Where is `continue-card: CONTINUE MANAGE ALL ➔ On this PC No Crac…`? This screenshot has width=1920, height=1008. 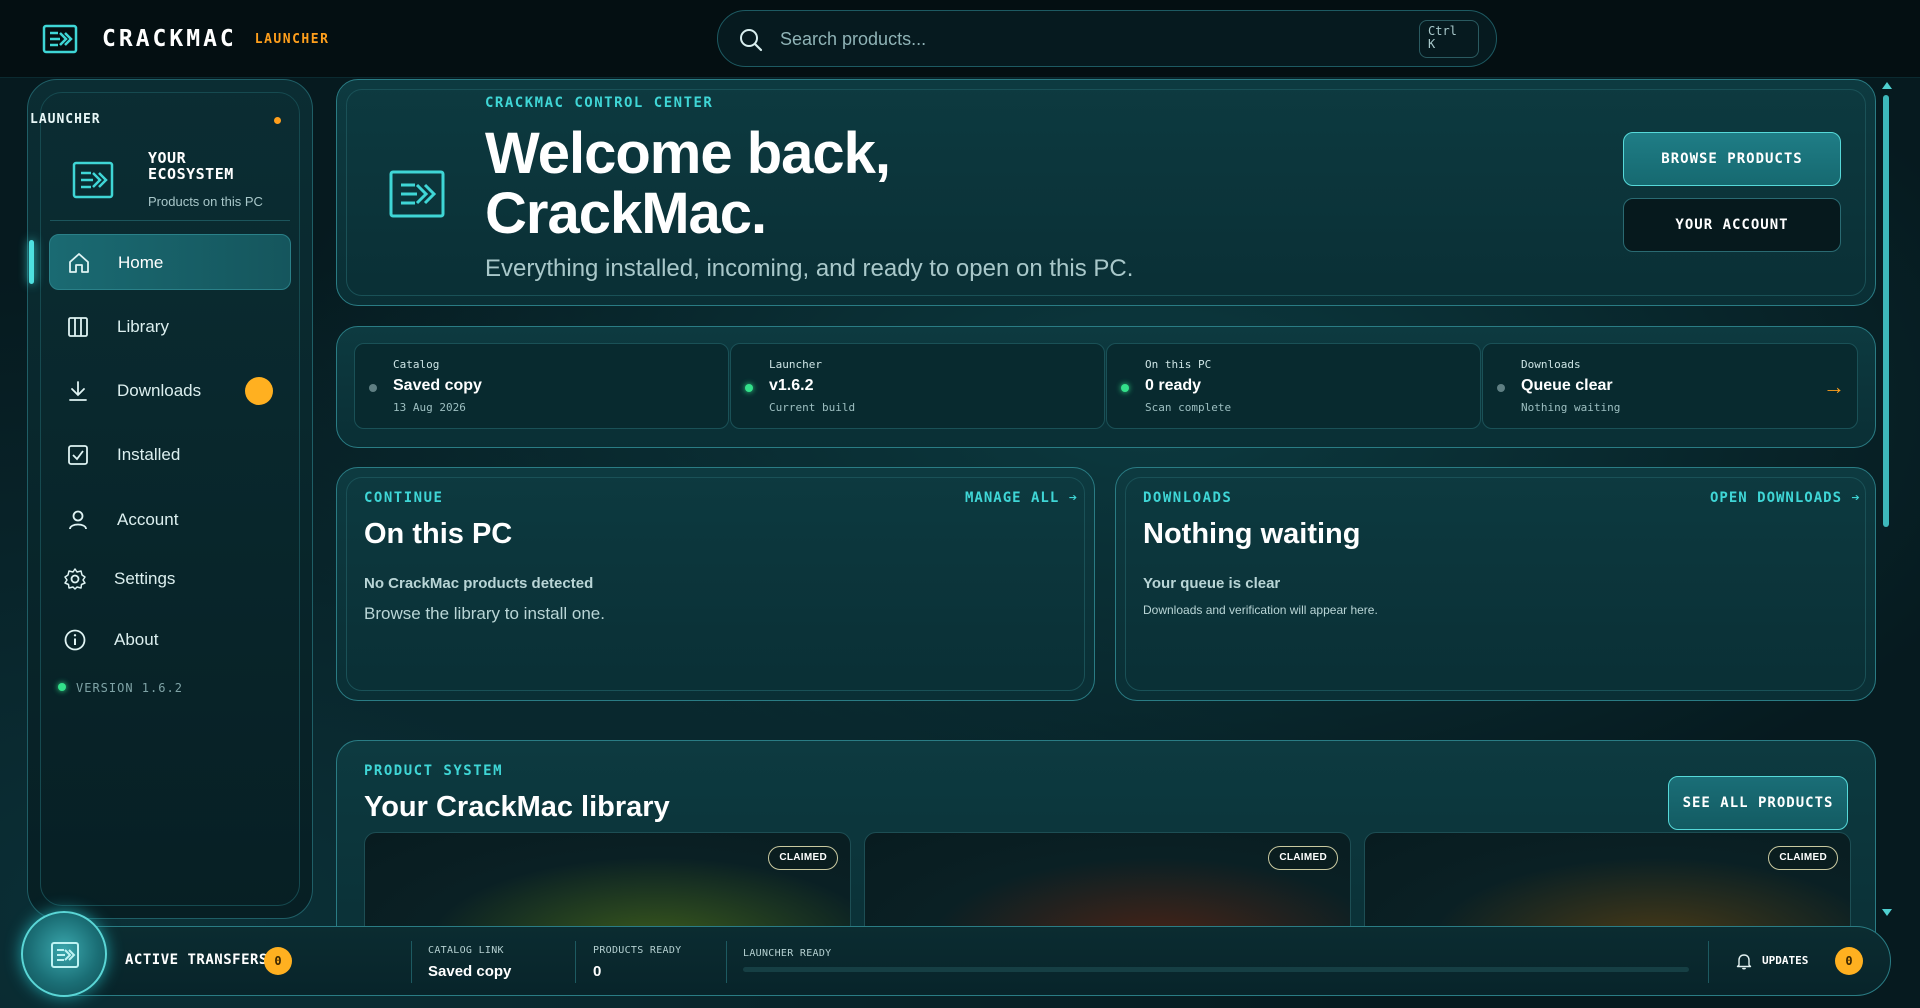 continue-card: CONTINUE MANAGE ALL ➔ On this PC No Crac… is located at coordinates (715, 584).